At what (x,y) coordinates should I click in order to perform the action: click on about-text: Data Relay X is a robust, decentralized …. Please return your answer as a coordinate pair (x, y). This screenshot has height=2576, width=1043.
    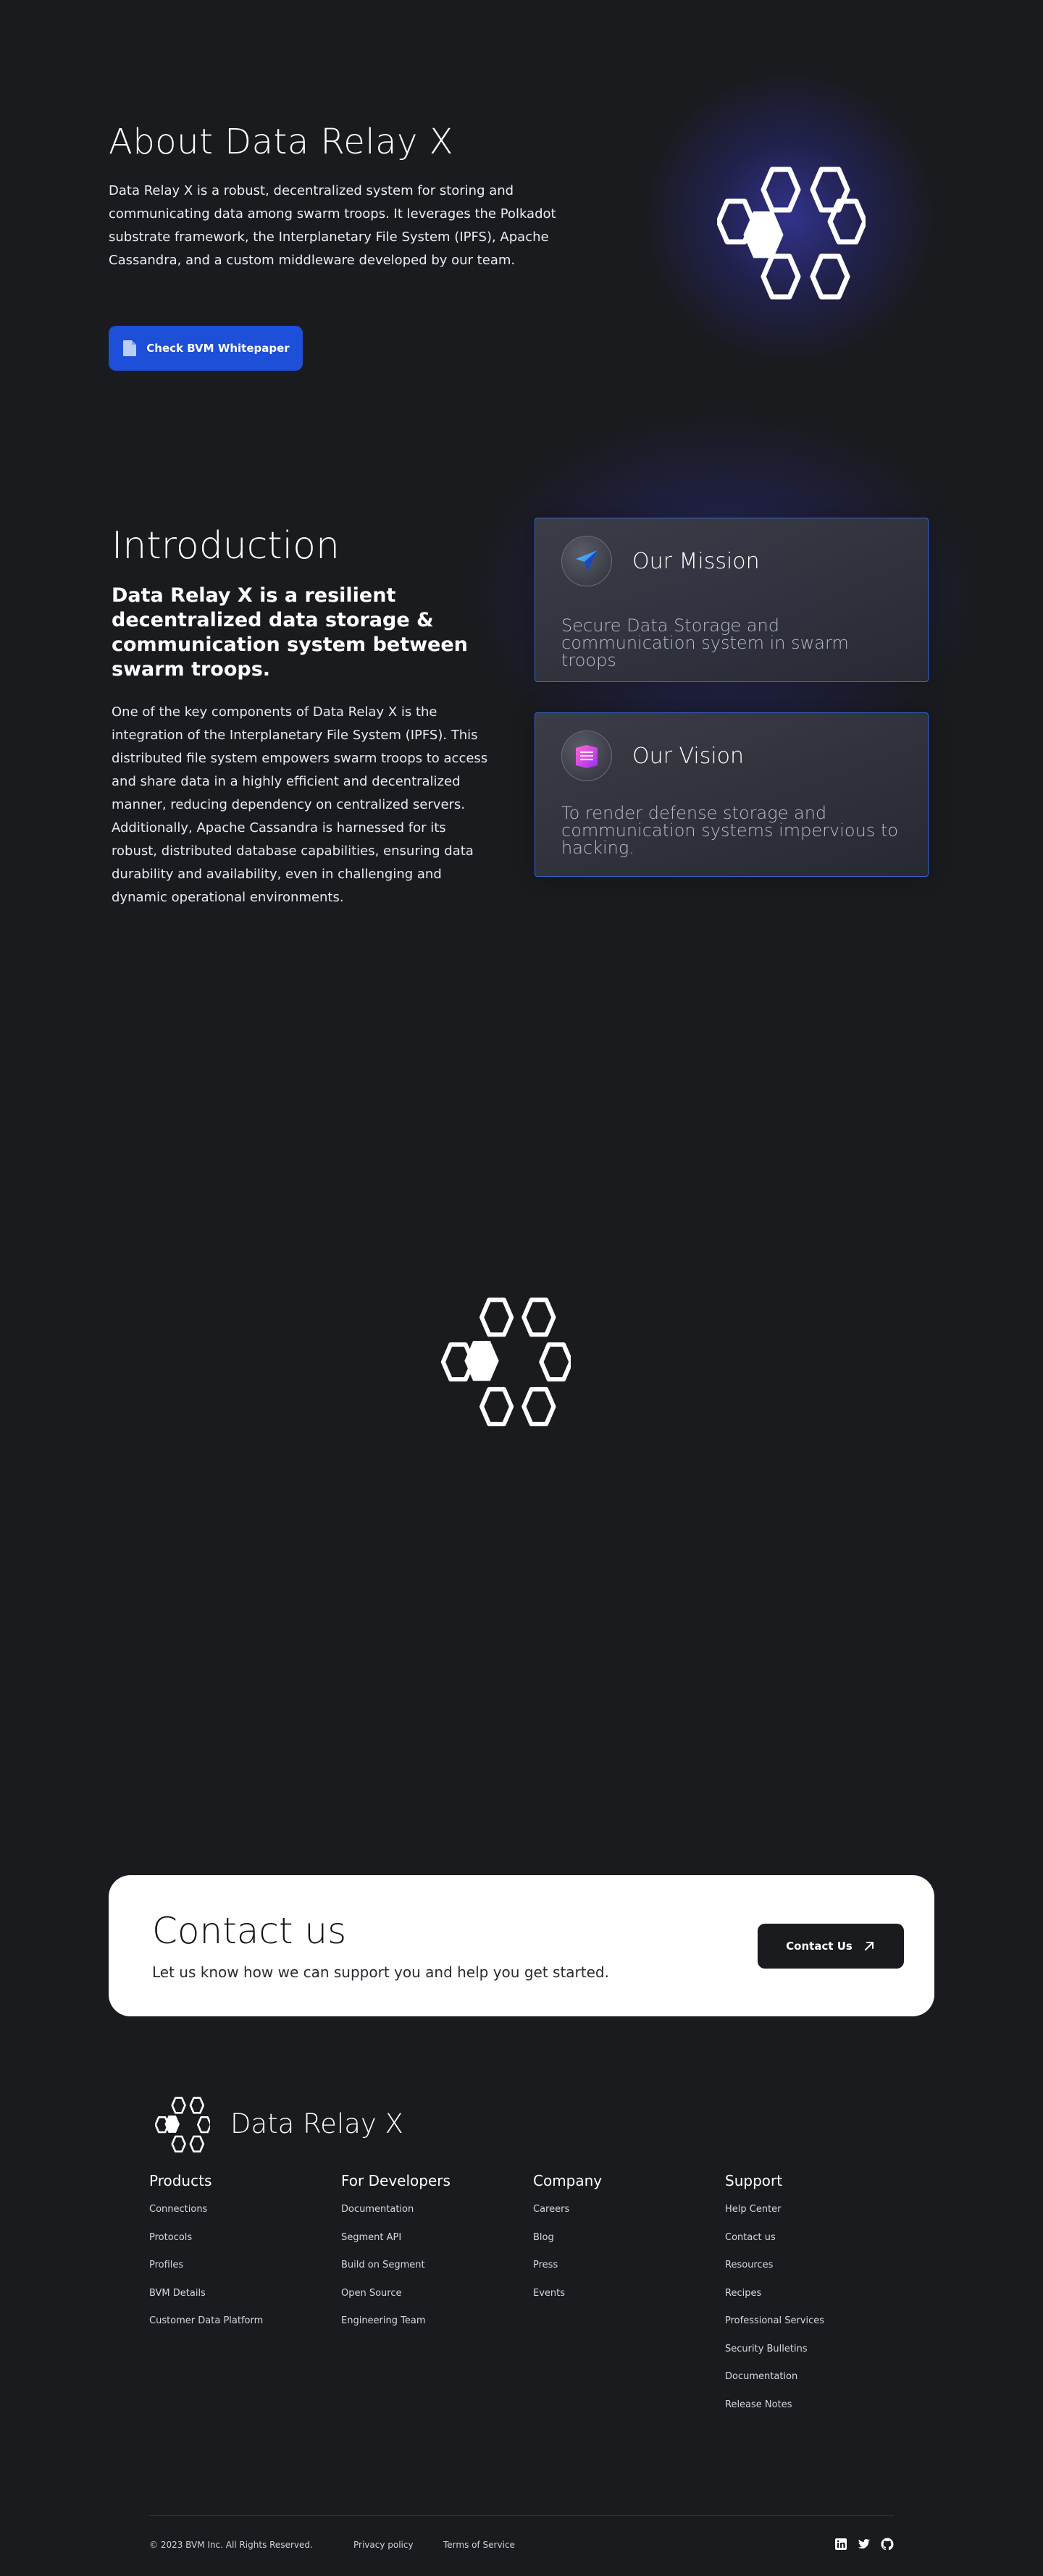
    Looking at the image, I should click on (332, 225).